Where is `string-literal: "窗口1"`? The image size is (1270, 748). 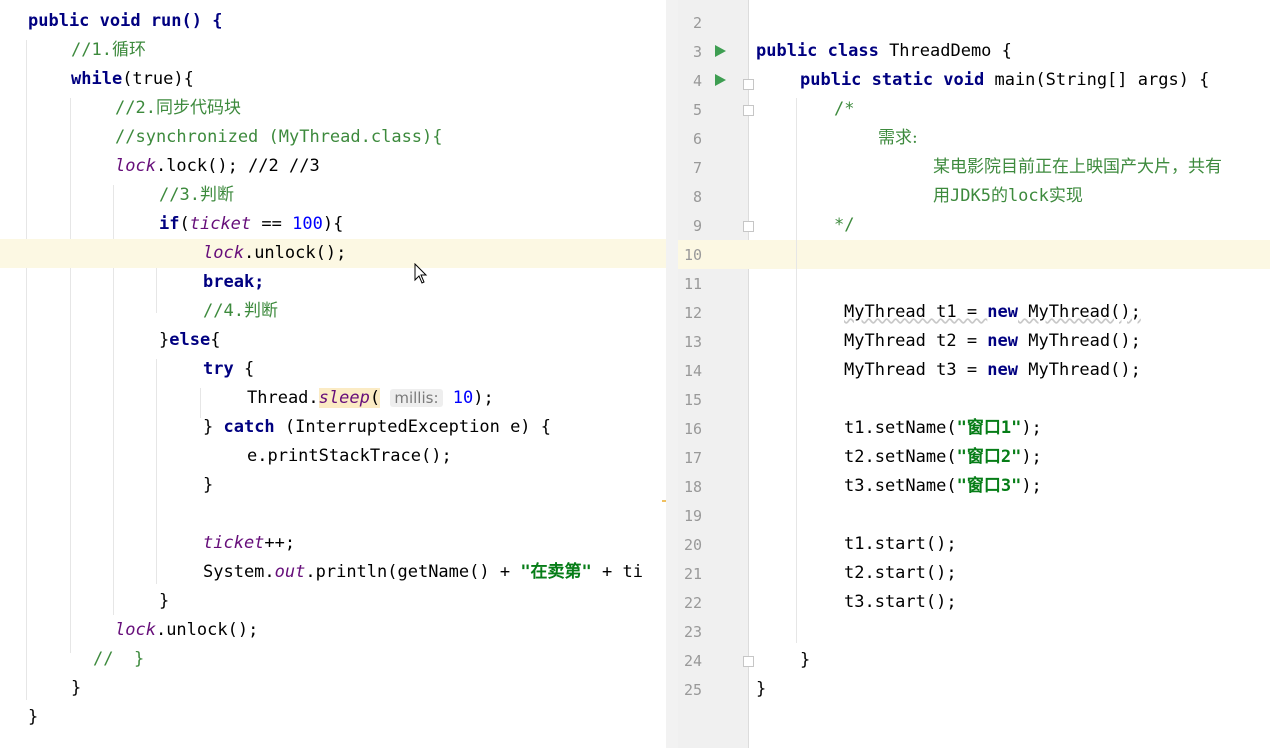 string-literal: "窗口1" is located at coordinates (989, 428).